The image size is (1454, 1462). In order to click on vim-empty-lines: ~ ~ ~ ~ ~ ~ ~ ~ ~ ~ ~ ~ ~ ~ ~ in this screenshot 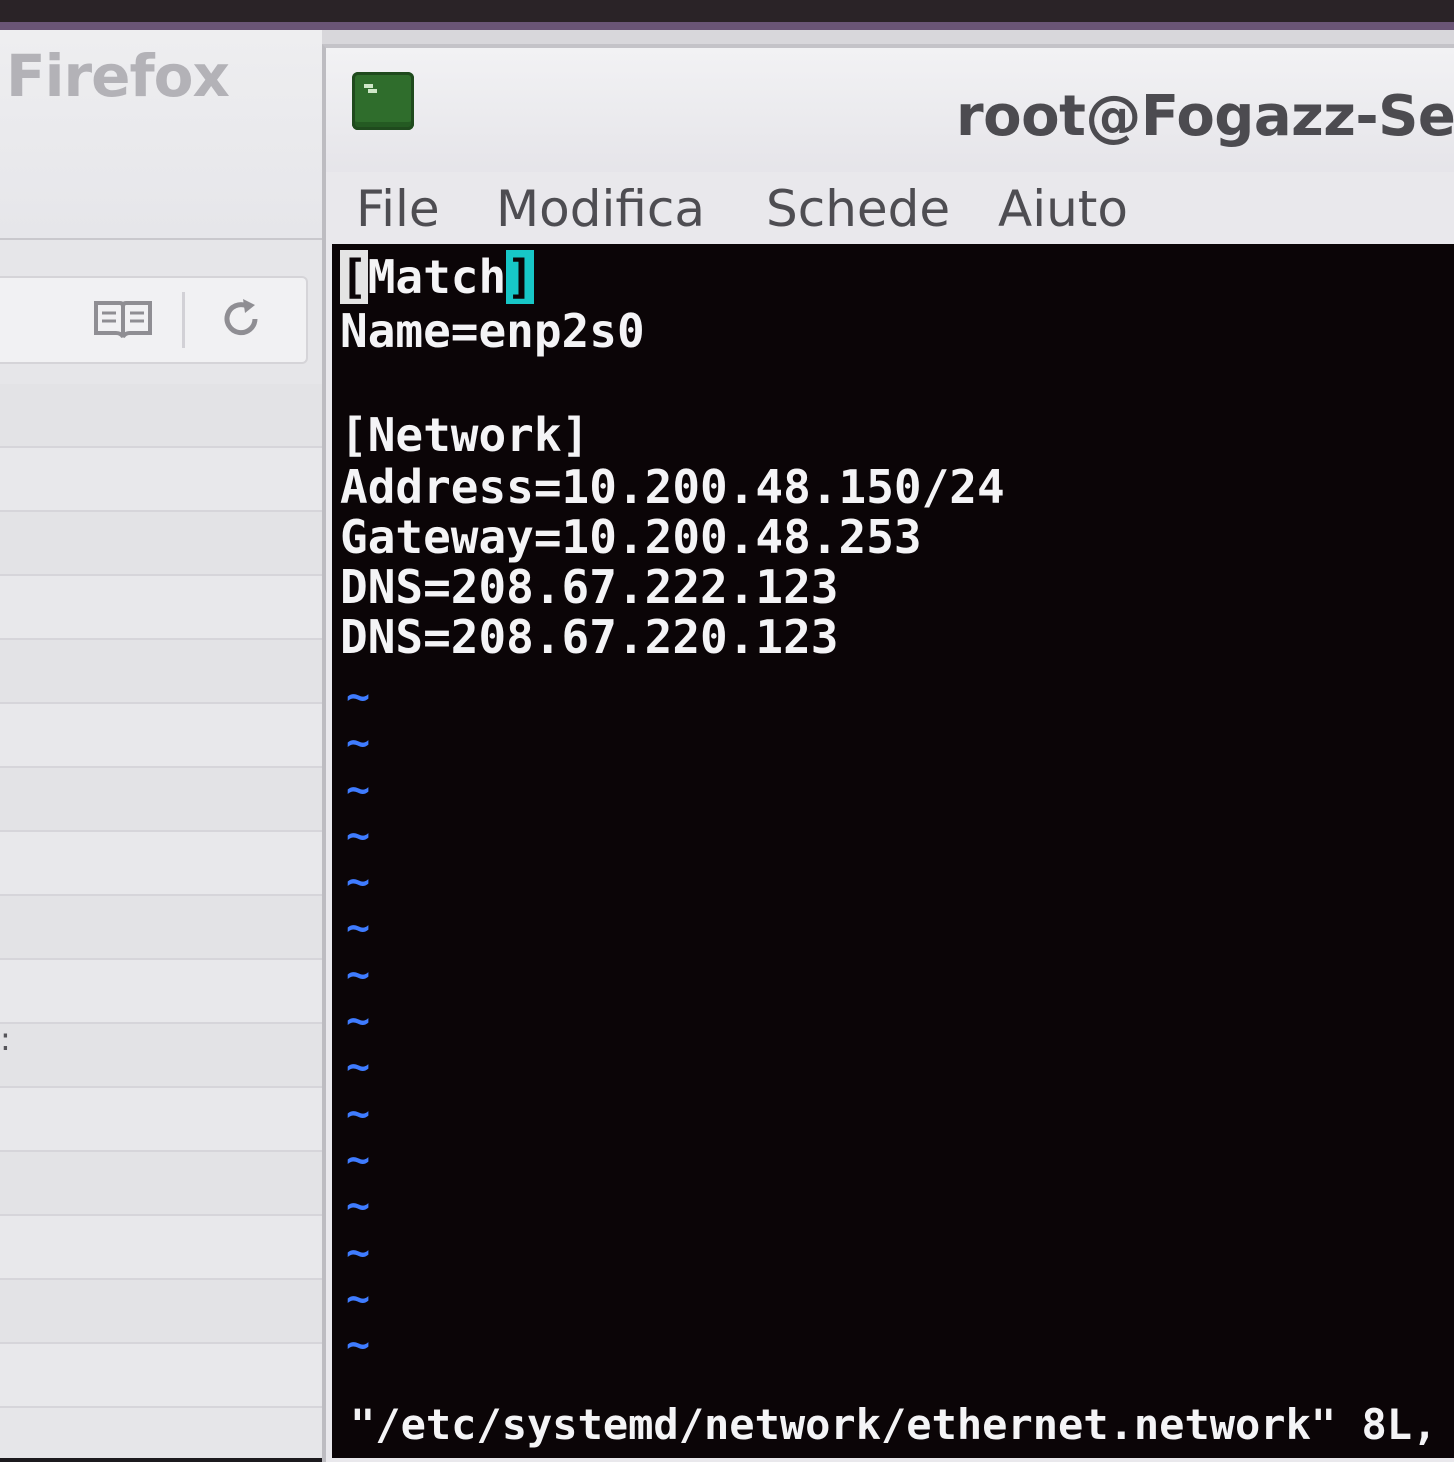, I will do `click(358, 1021)`.